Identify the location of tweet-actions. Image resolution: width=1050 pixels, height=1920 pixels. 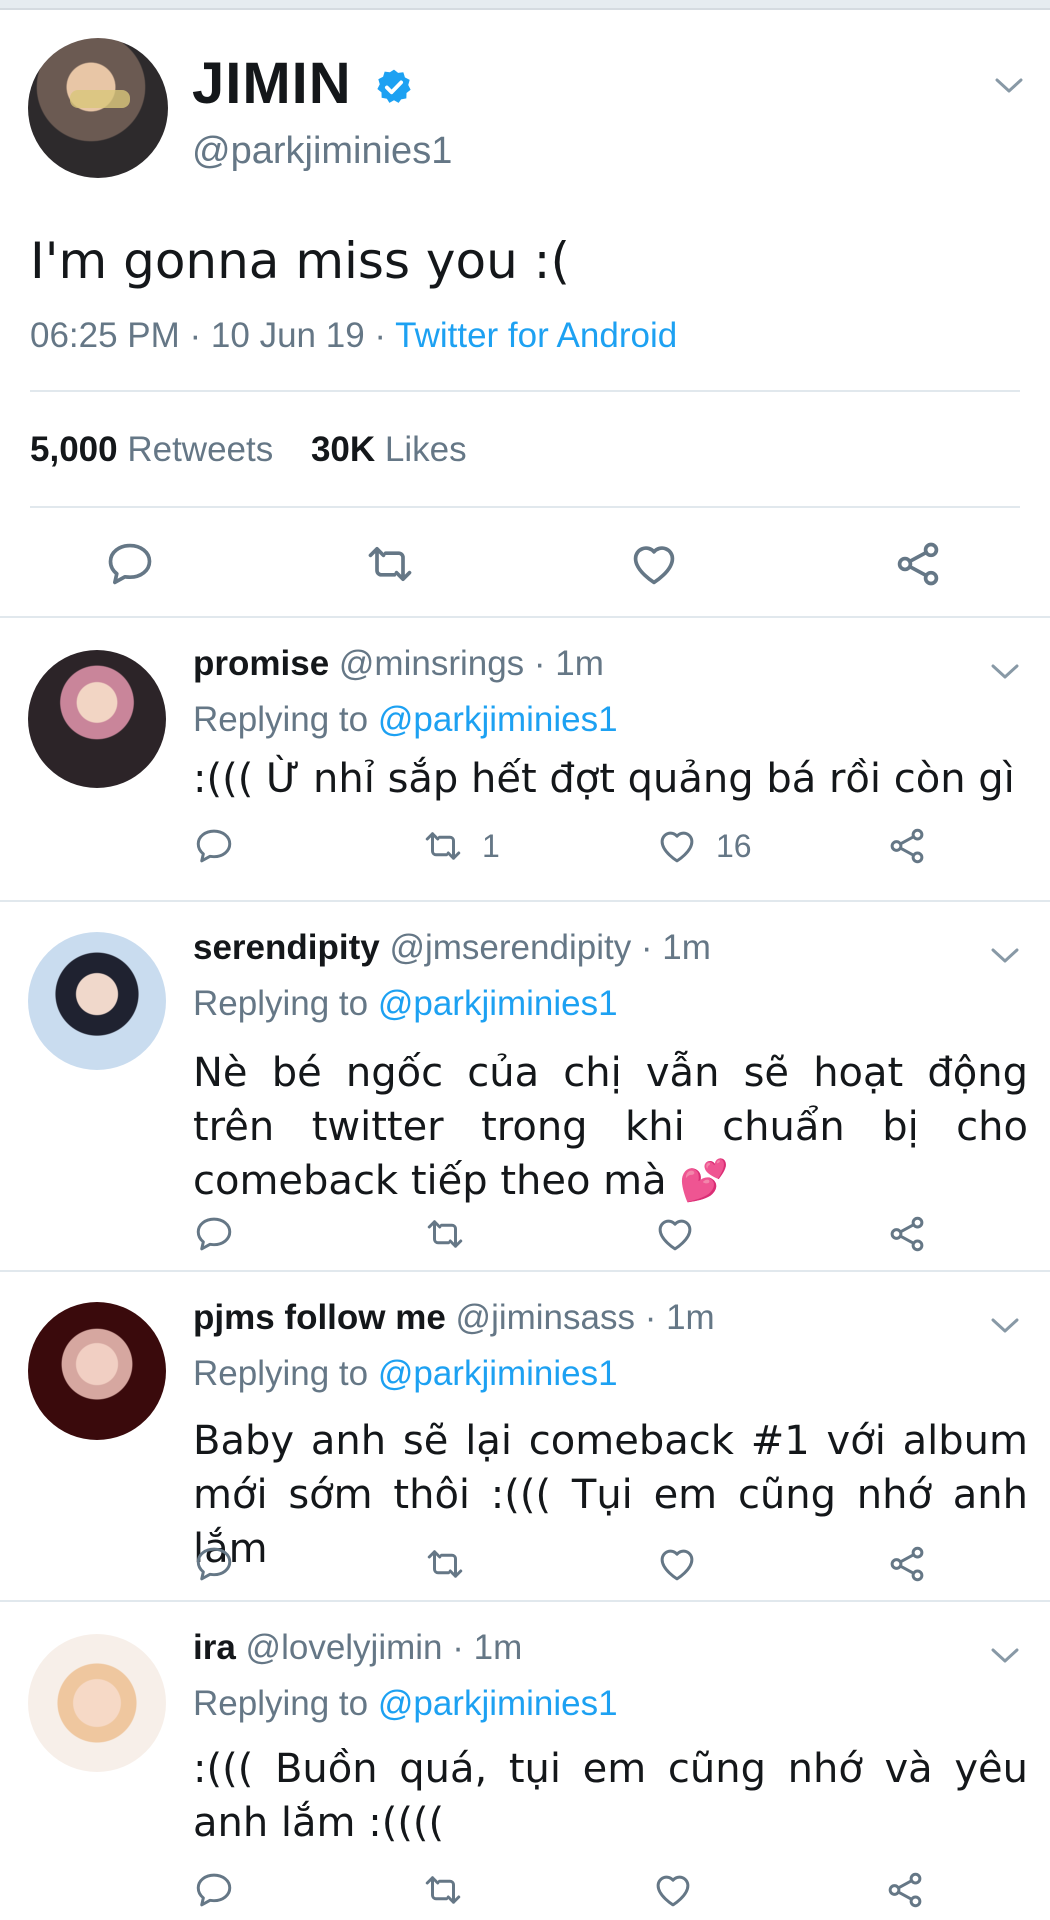
(525, 568).